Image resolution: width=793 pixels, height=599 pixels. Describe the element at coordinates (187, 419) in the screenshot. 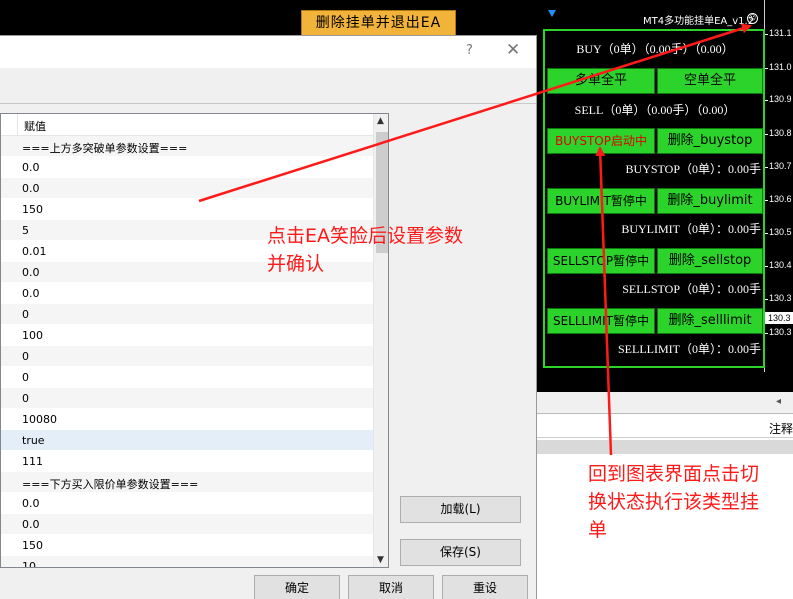

I see `table-row: 10080` at that location.